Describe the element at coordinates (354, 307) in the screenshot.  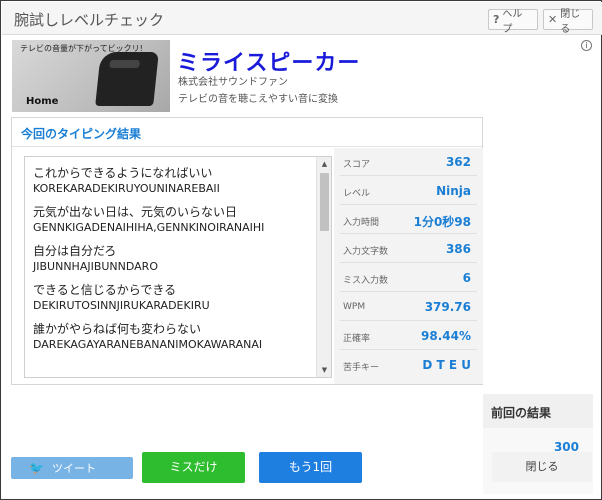
I see `stat-label: WPM` at that location.